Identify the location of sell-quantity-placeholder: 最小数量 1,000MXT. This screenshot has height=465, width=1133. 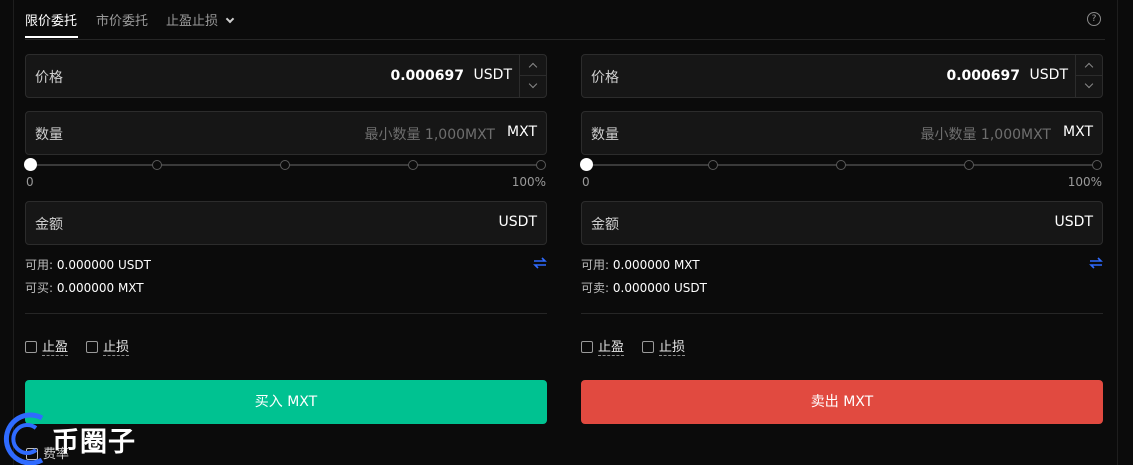
(985, 135).